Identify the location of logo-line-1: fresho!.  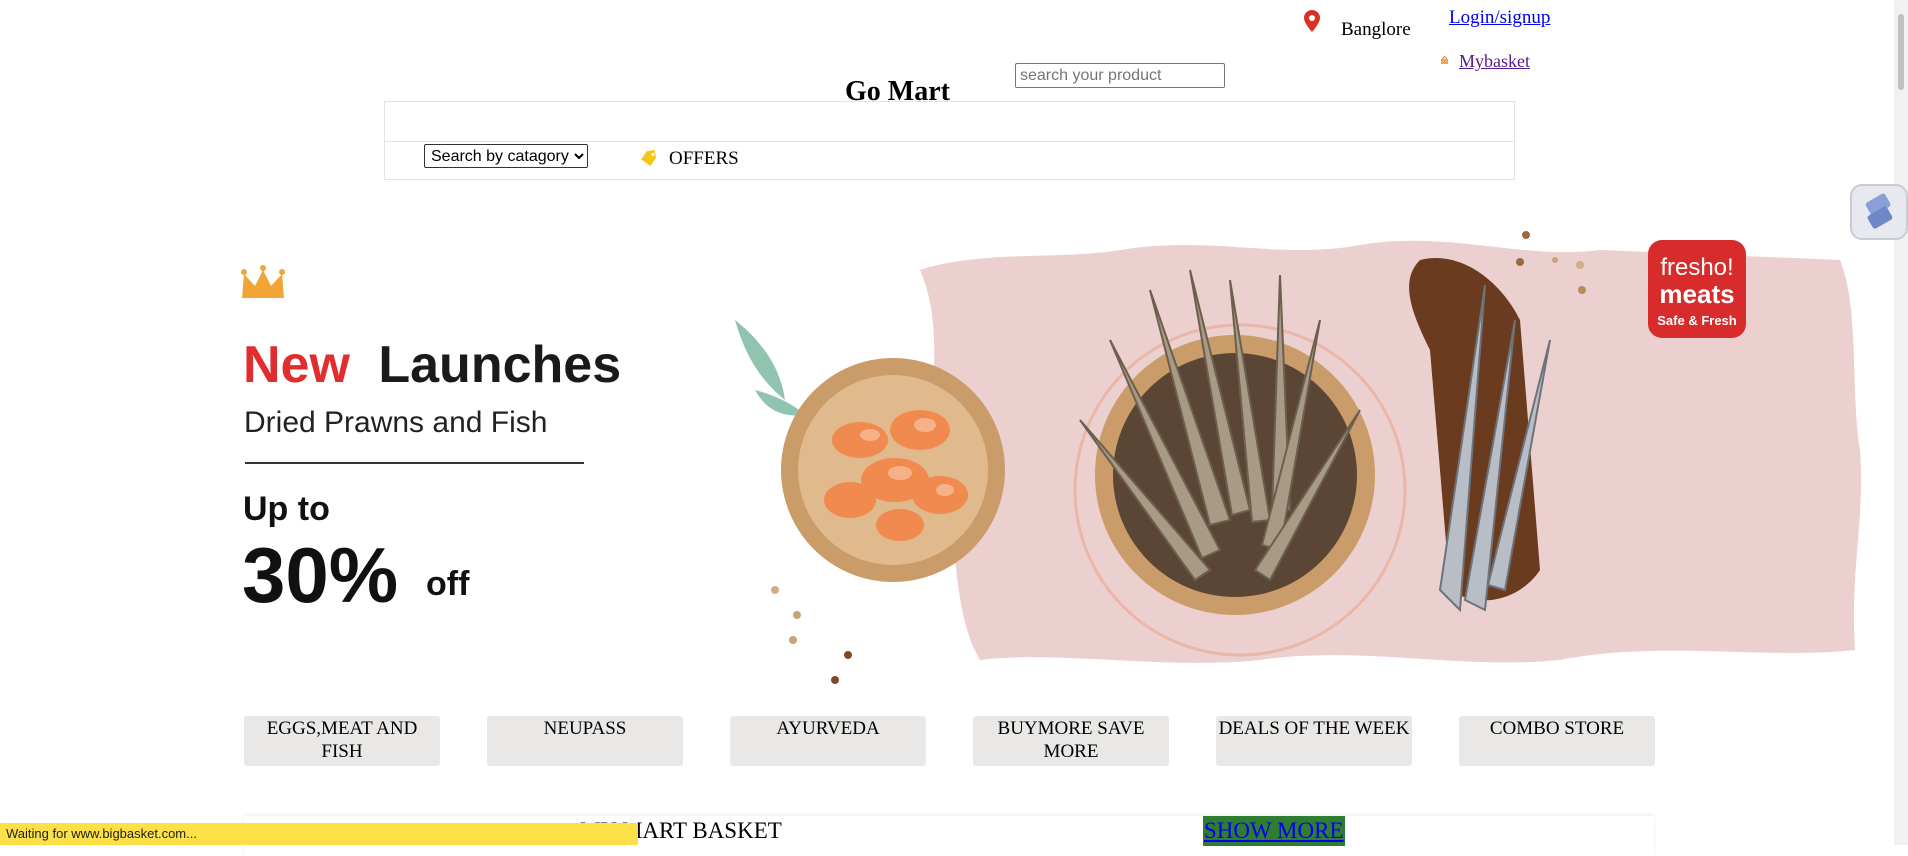
(1696, 267).